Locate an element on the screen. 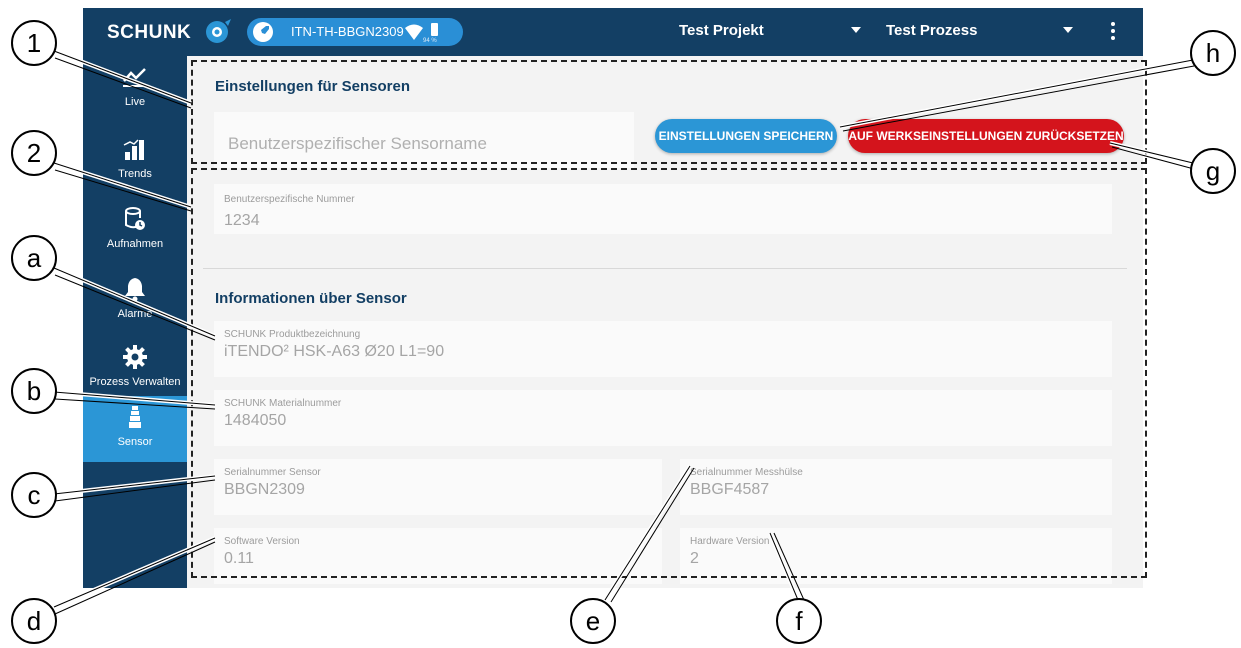 This screenshot has height=648, width=1241. custom-number-label: Benutzerspezifische Nummer is located at coordinates (289, 199).